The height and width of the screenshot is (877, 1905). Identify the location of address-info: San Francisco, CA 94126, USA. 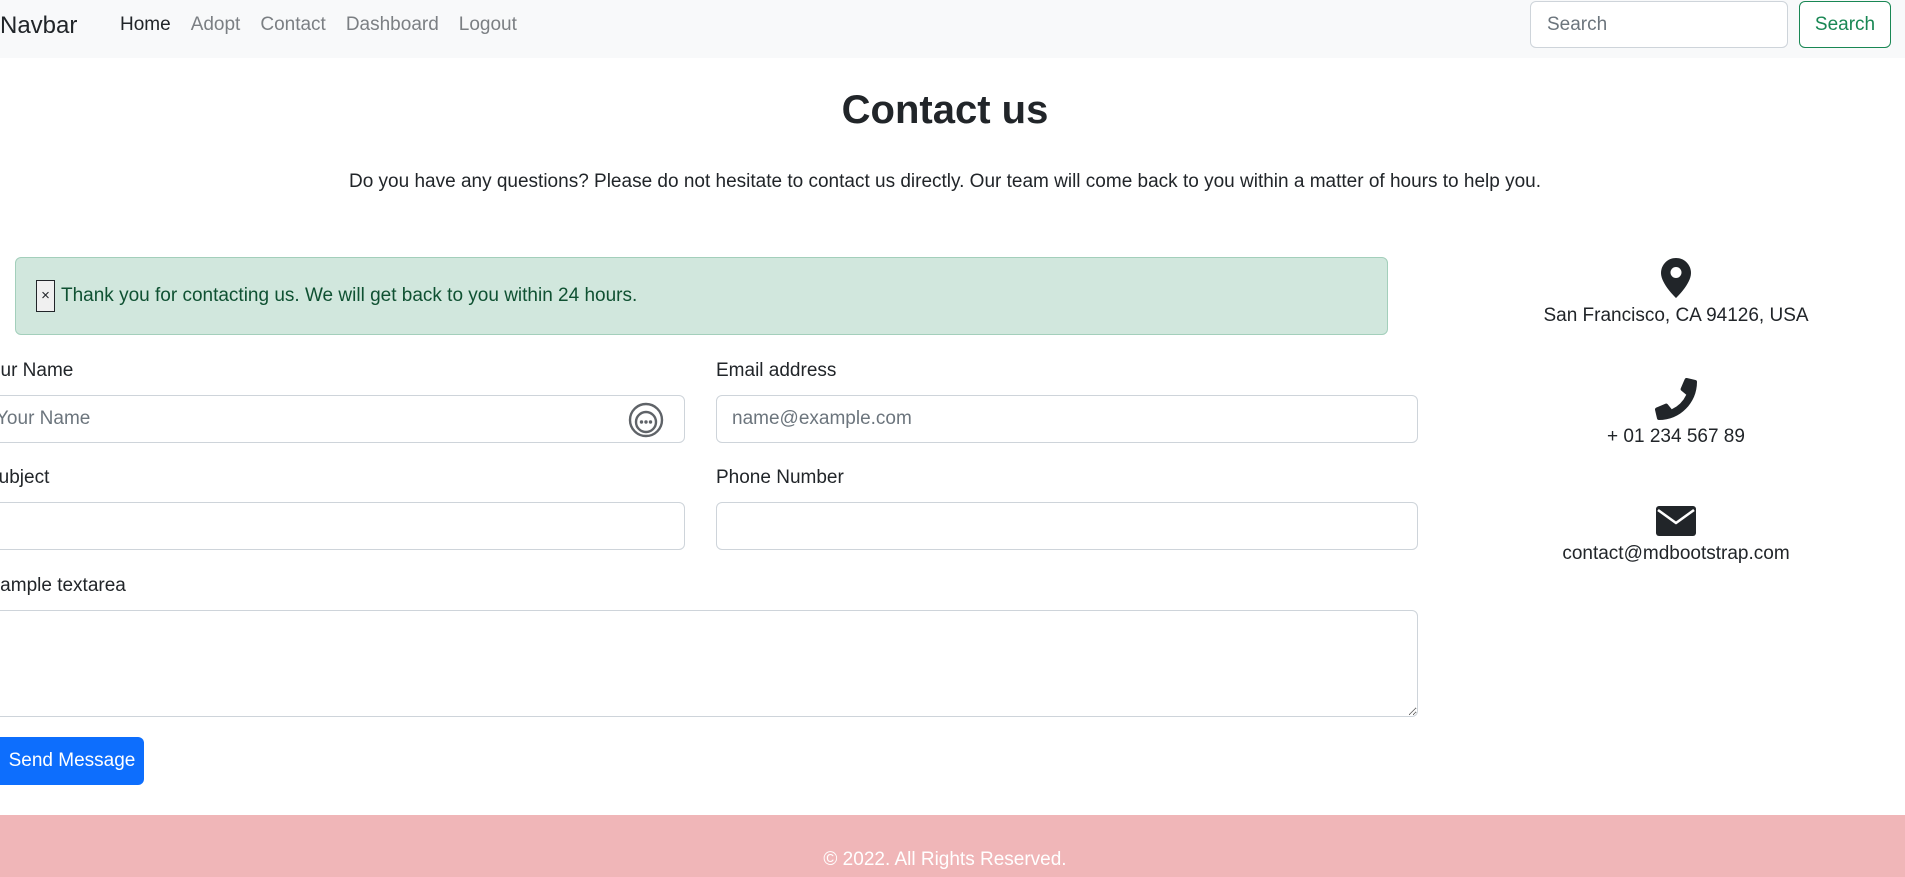
(1676, 292).